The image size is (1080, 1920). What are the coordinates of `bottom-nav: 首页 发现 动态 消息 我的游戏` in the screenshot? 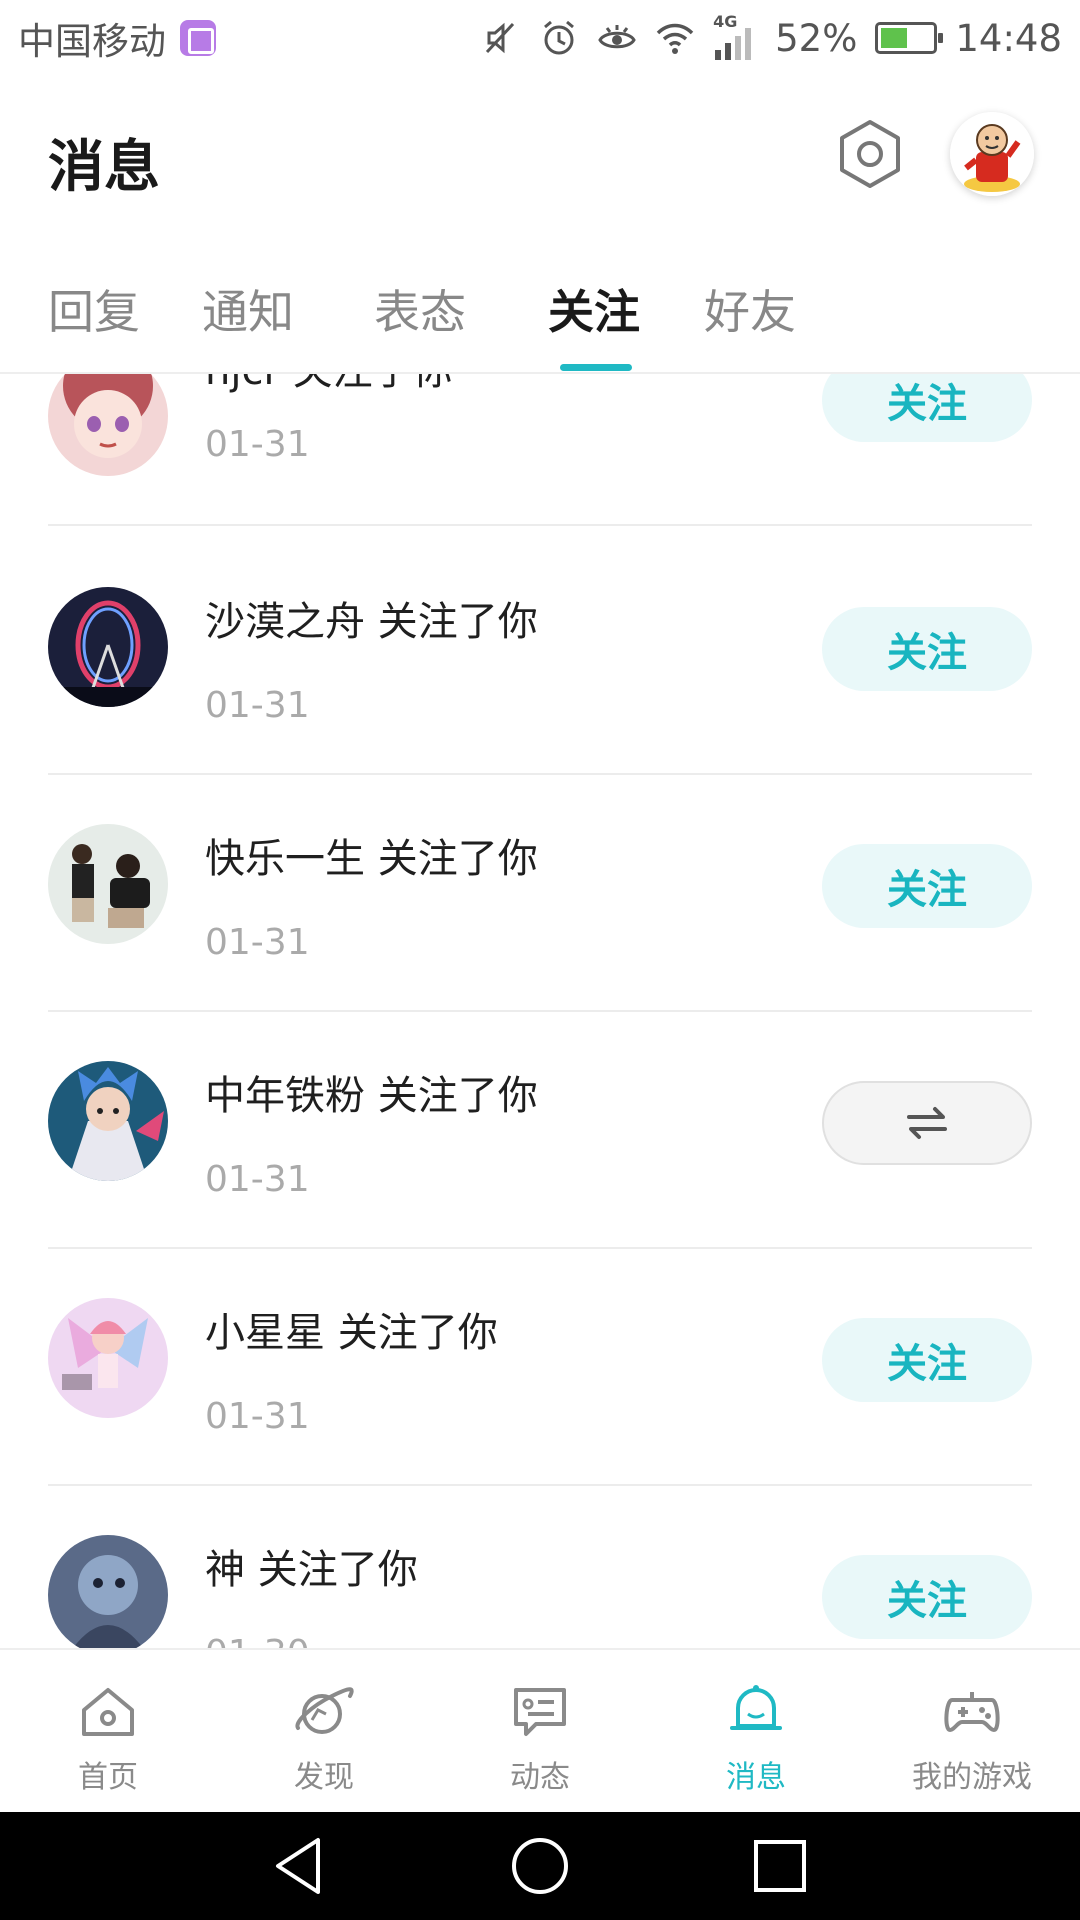 It's located at (540, 1730).